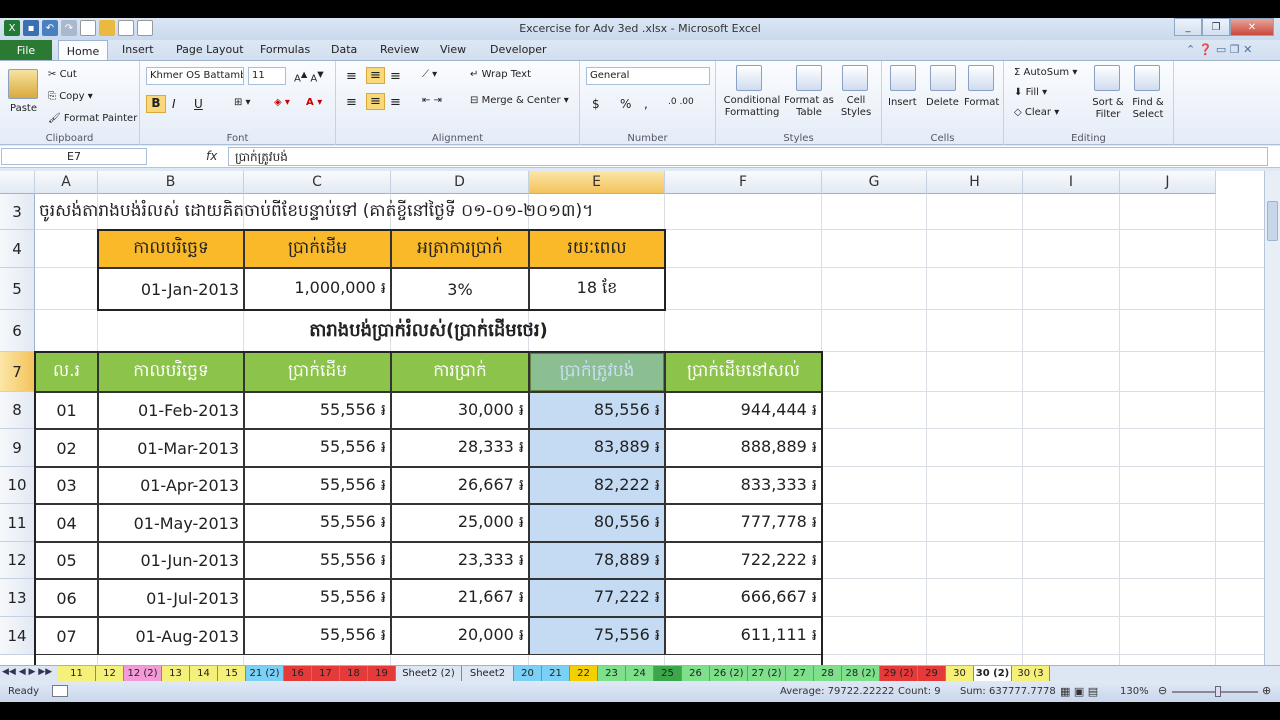 This screenshot has height=720, width=1280. What do you see at coordinates (743, 448) in the screenshot?
I see `table-cell: 888,889 ៛` at bounding box center [743, 448].